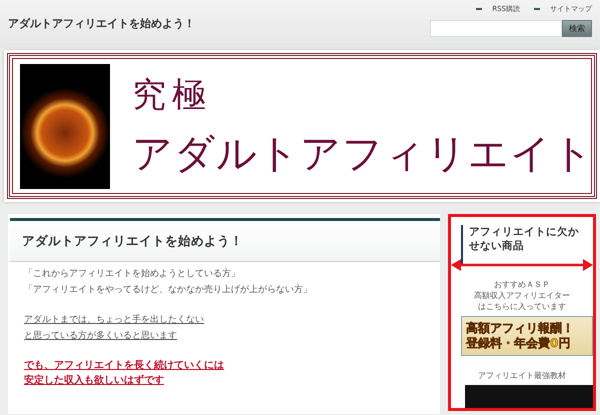 This screenshot has width=600, height=415. Describe the element at coordinates (363, 154) in the screenshot. I see `banner-title: アダルトアフィリエイト` at that location.